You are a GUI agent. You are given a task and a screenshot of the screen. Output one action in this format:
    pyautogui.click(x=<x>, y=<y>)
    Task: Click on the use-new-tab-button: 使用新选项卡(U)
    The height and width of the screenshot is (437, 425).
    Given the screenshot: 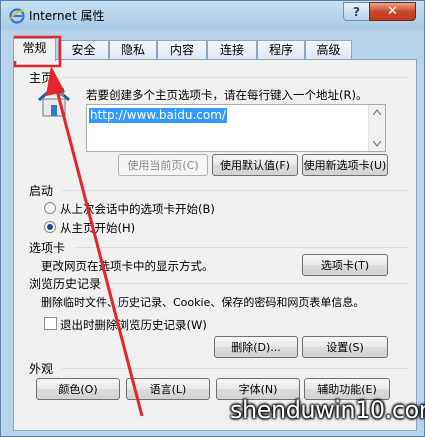 What is the action you would take?
    pyautogui.click(x=345, y=165)
    